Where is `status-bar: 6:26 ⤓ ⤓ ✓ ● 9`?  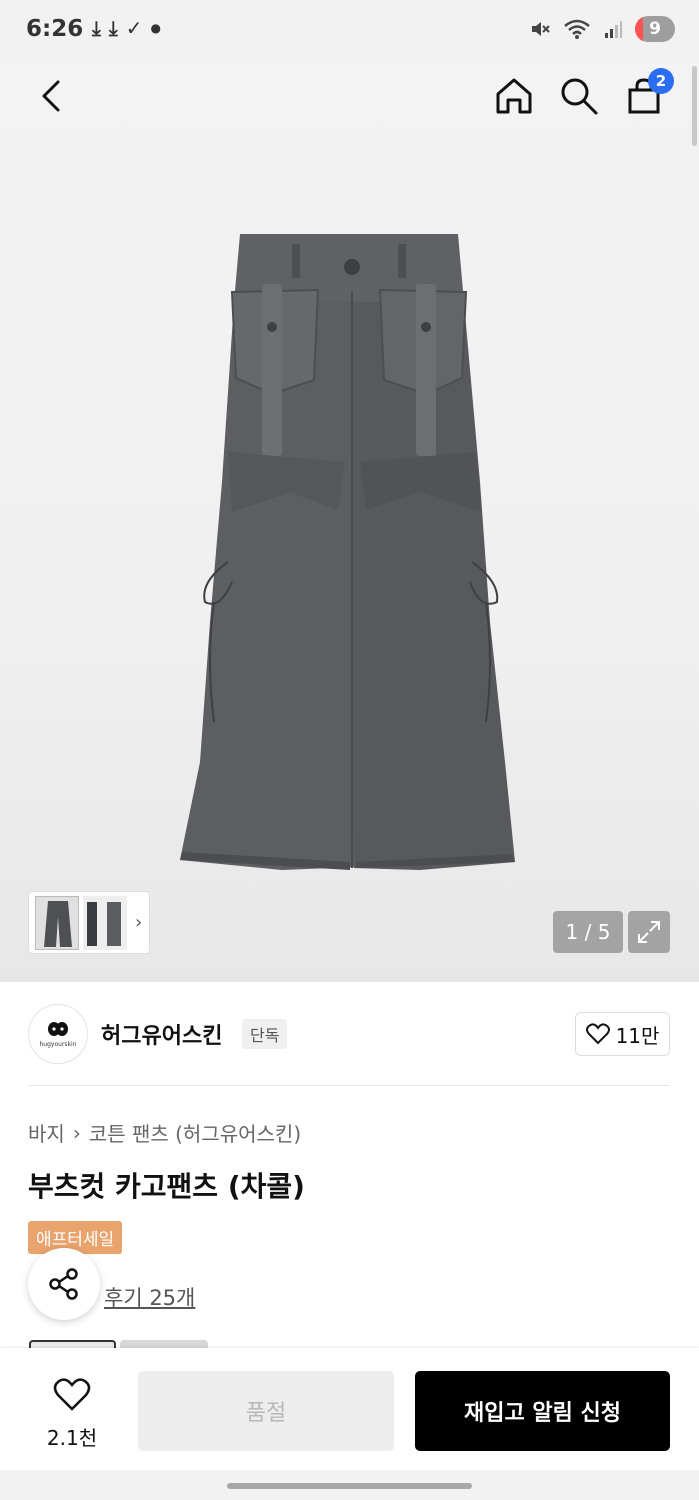 status-bar: 6:26 ⤓ ⤓ ✓ ● 9 is located at coordinates (349, 31).